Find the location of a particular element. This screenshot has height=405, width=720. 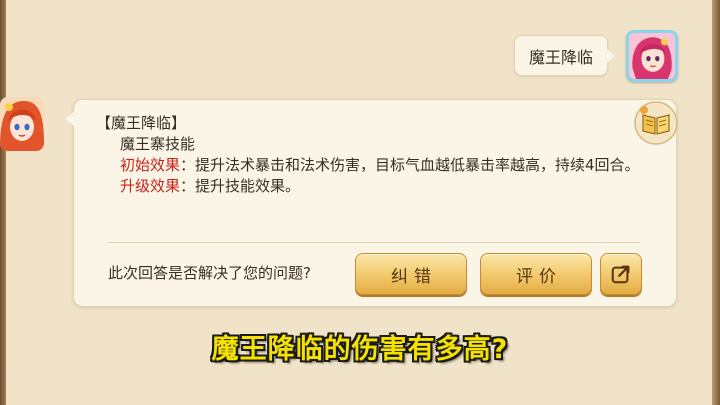

pink-hair-character-icon is located at coordinates (652, 56).